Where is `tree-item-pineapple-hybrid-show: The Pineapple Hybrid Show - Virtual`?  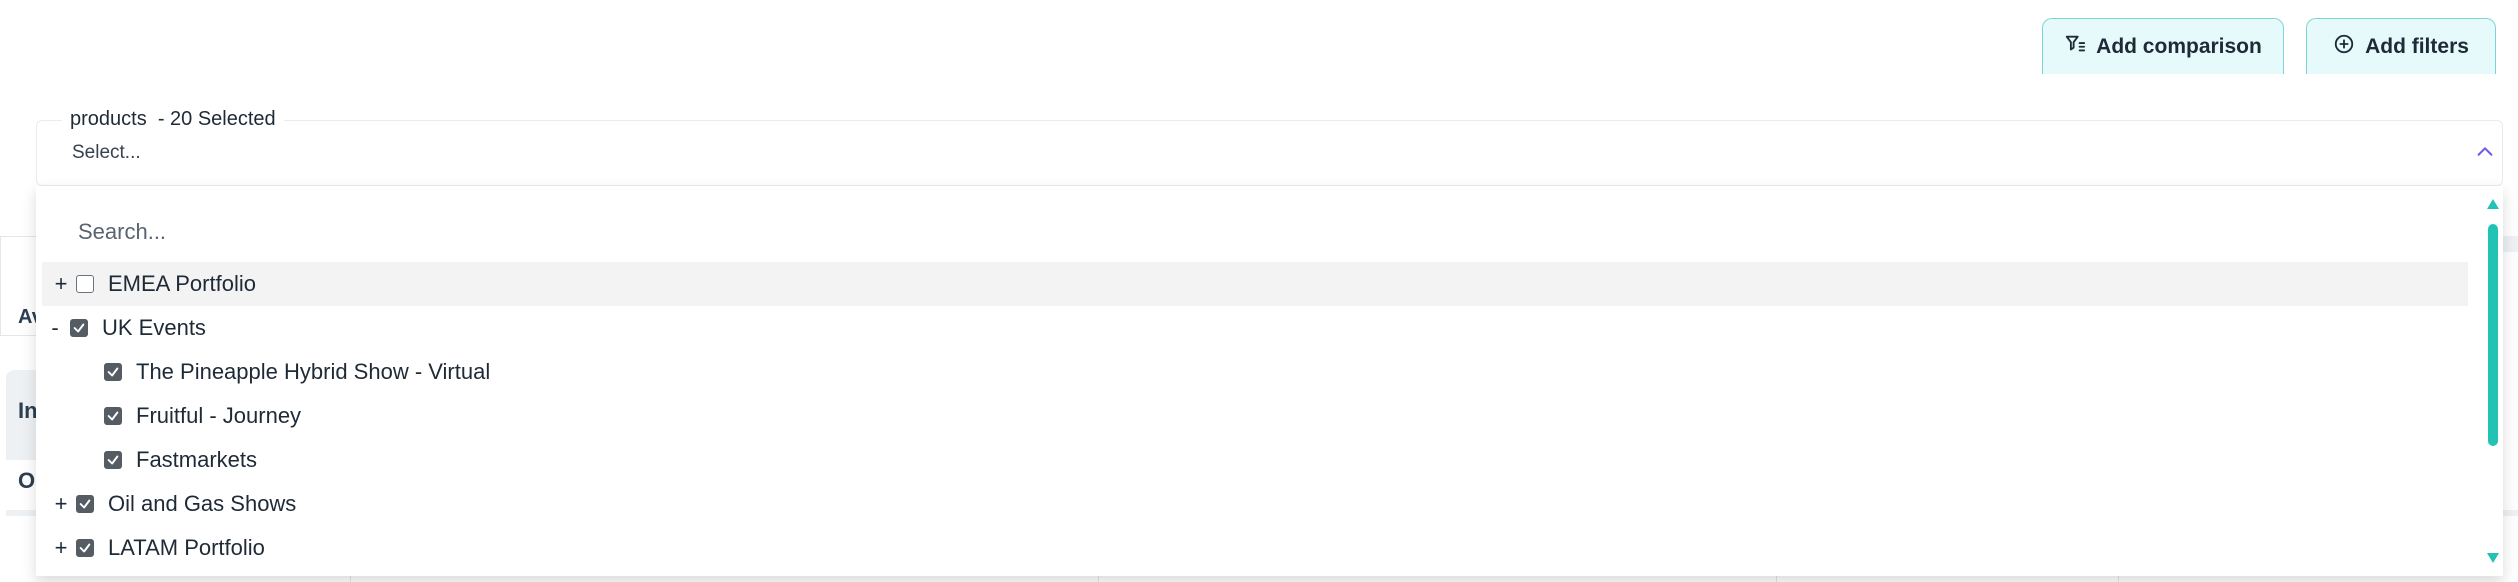 tree-item-pineapple-hybrid-show: The Pineapple Hybrid Show - Virtual is located at coordinates (1255, 372).